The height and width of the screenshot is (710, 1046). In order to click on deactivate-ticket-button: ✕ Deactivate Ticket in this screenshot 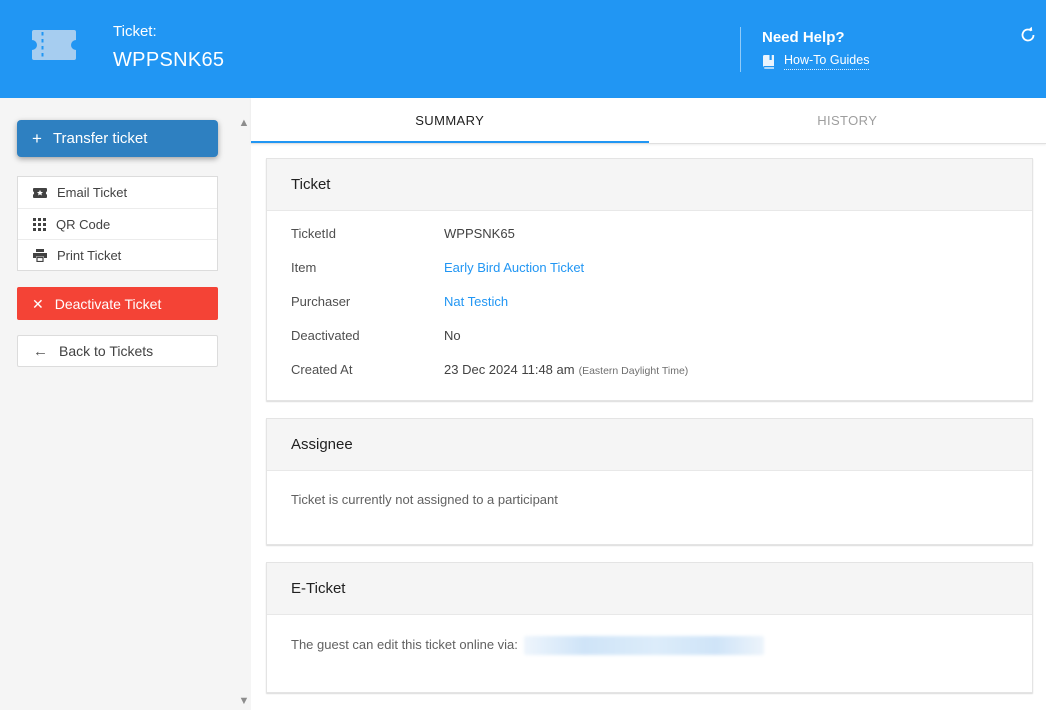, I will do `click(117, 303)`.